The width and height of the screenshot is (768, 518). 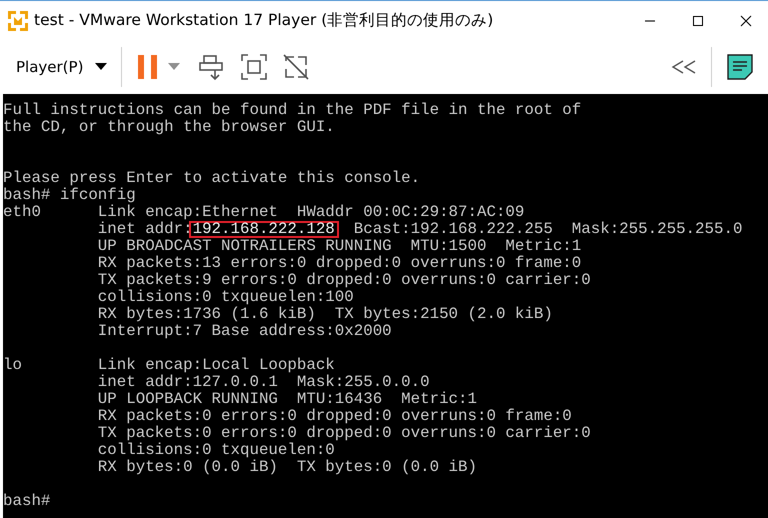 What do you see at coordinates (339, 246) in the screenshot?
I see `console-line: UP BROADCAST NOTRAILERS RUNNING MTU:1500 Metric:1` at bounding box center [339, 246].